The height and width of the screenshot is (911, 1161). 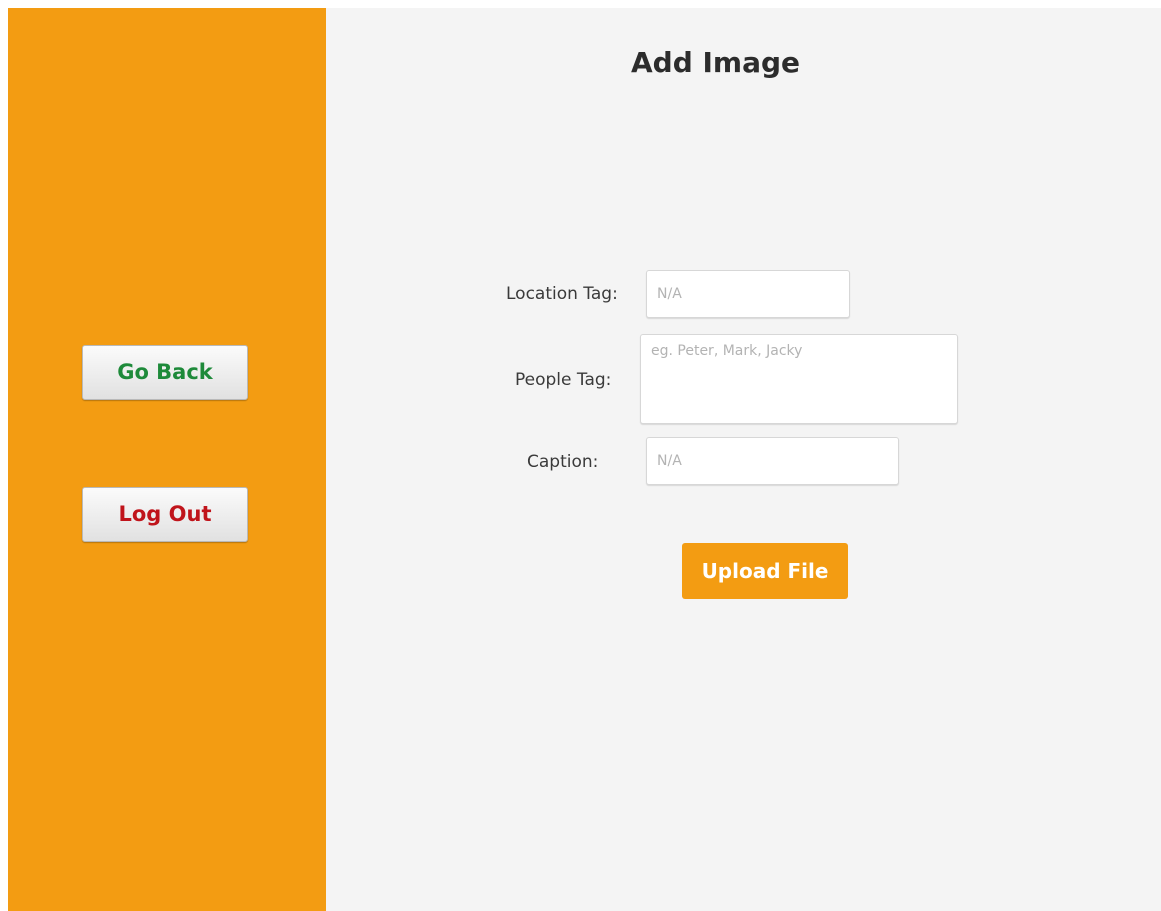 I want to click on upload-file-button: Upload File, so click(x=765, y=571).